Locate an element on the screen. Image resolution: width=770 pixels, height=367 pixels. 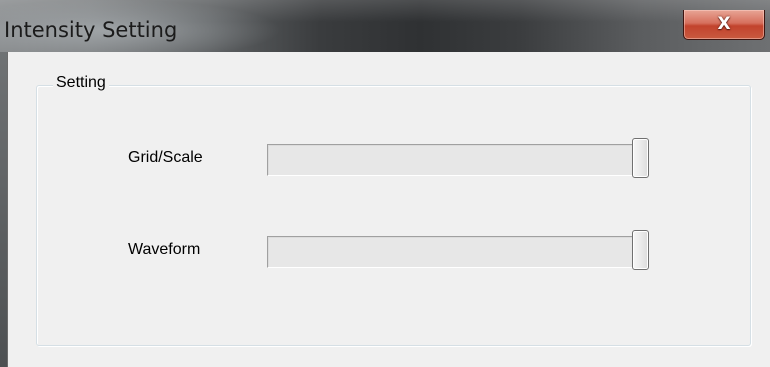
waveform-slider is located at coordinates (458, 250).